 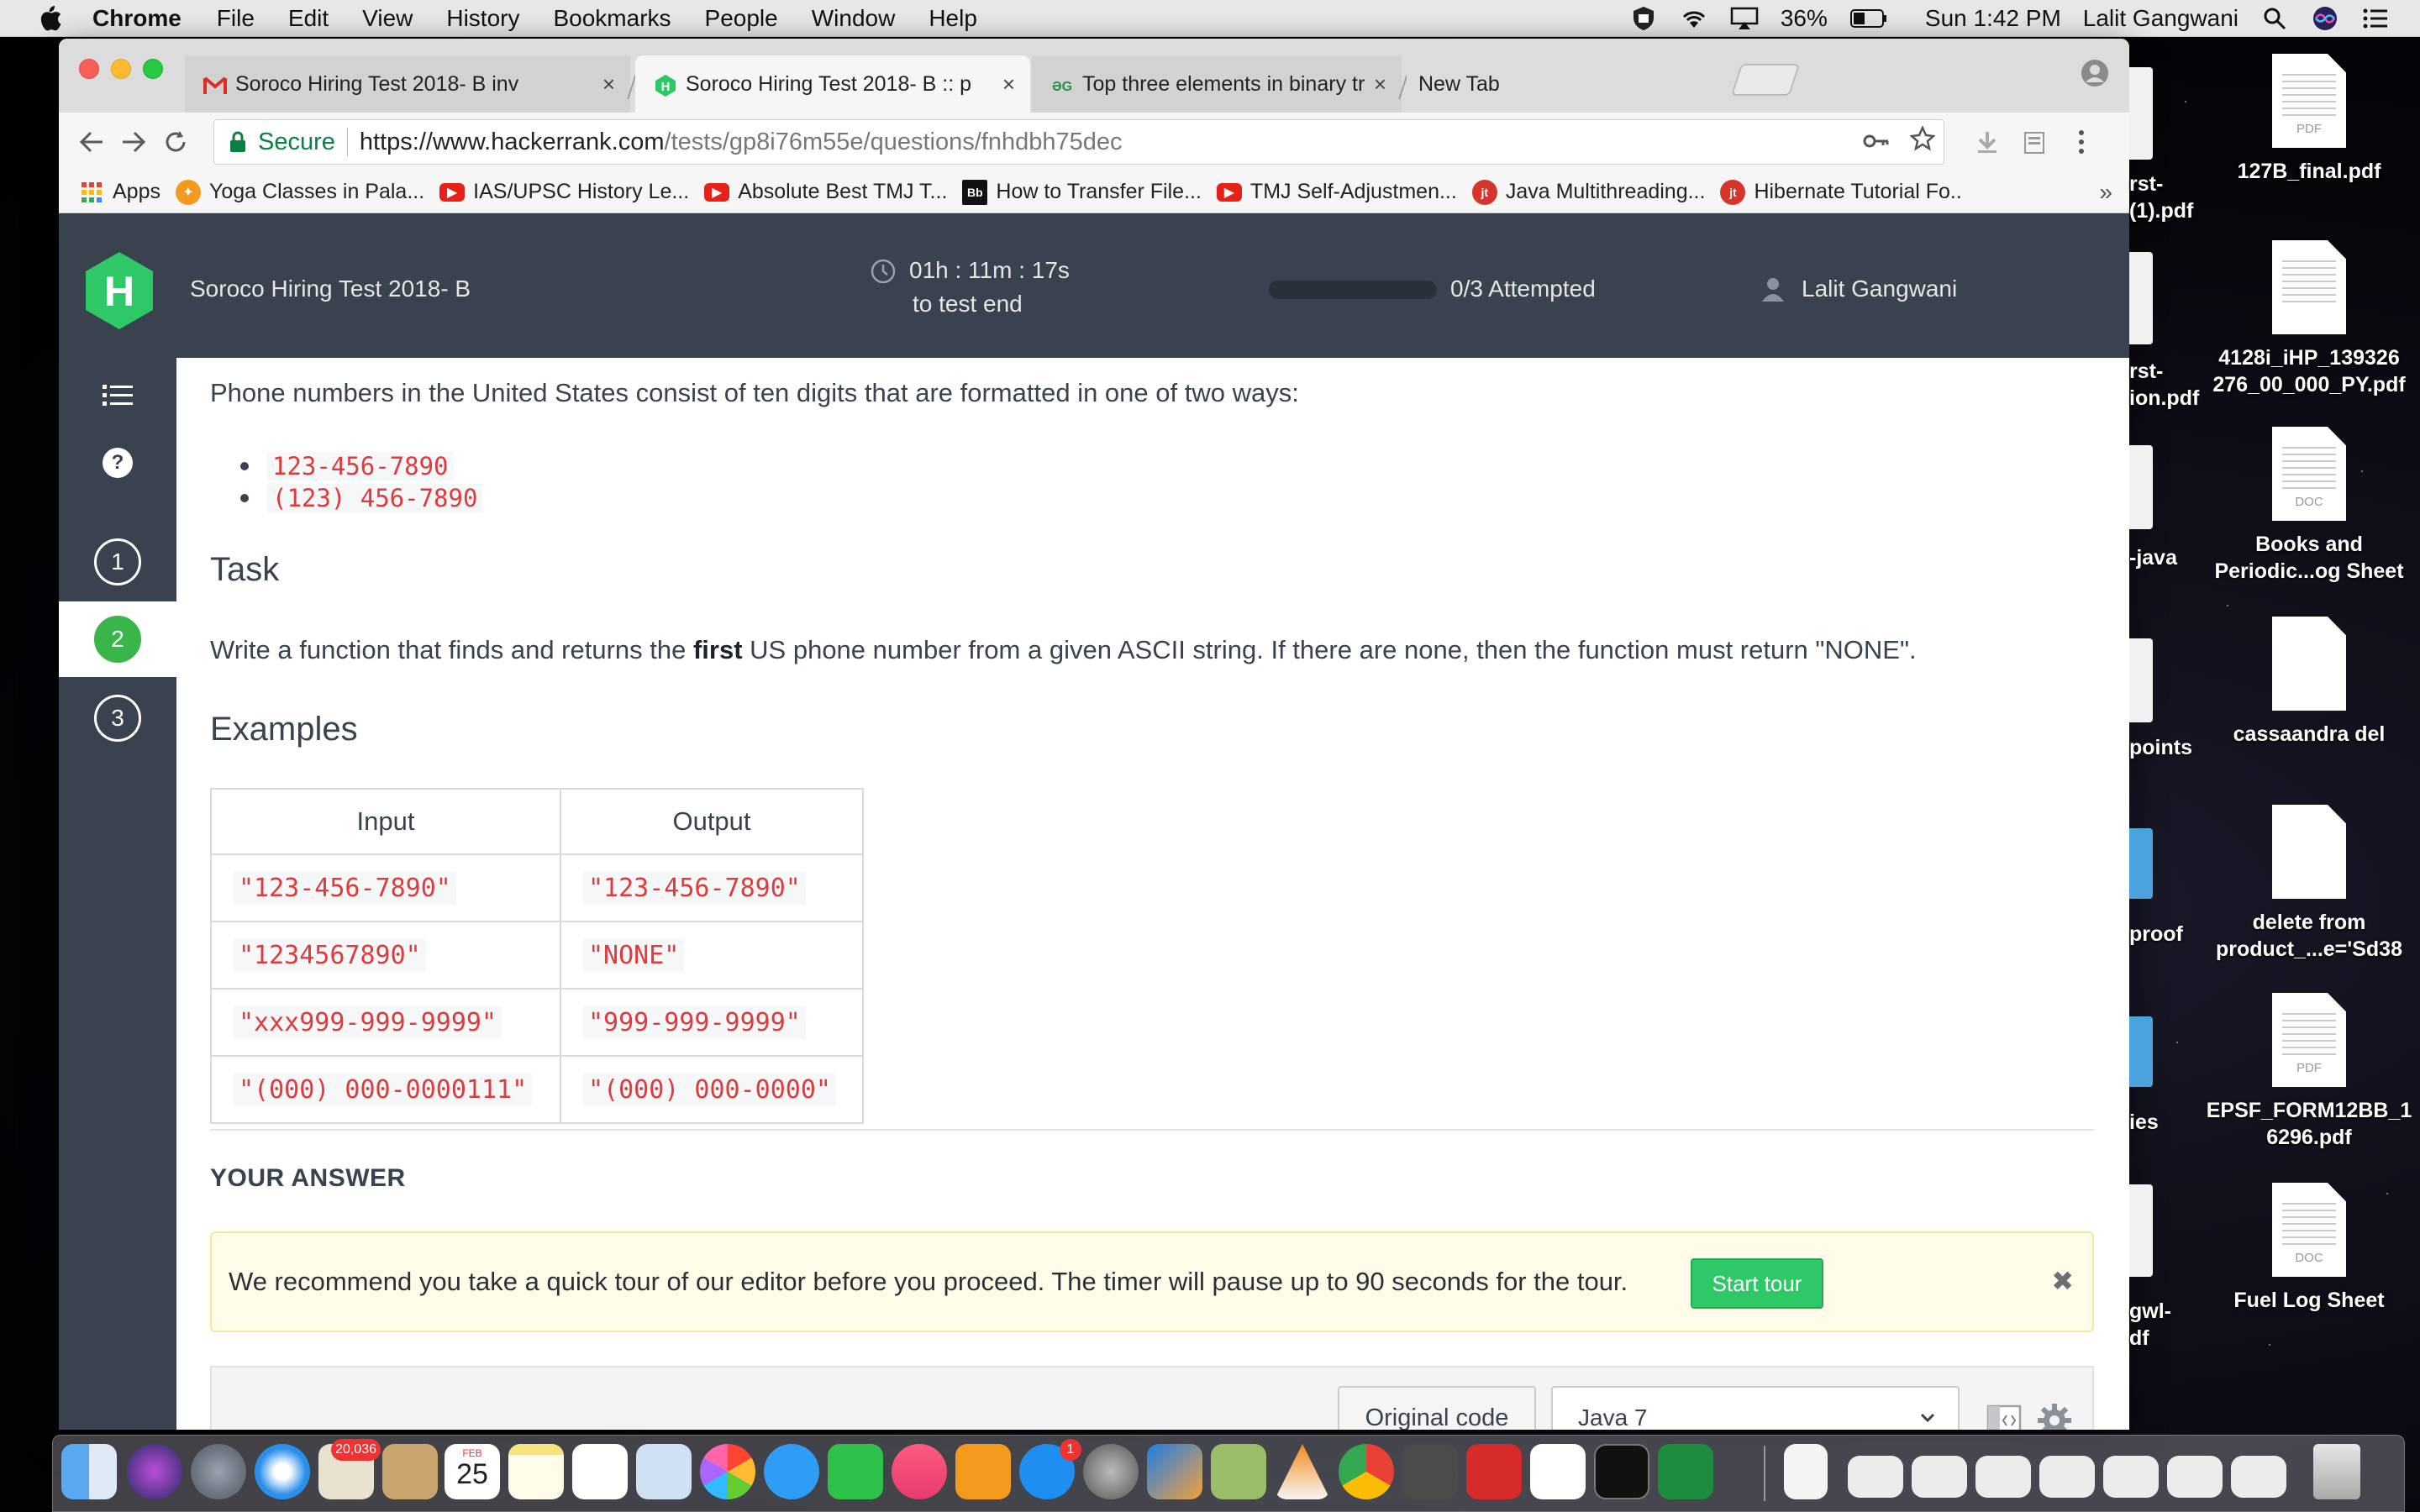 I want to click on messages-icon, so click(x=792, y=1471).